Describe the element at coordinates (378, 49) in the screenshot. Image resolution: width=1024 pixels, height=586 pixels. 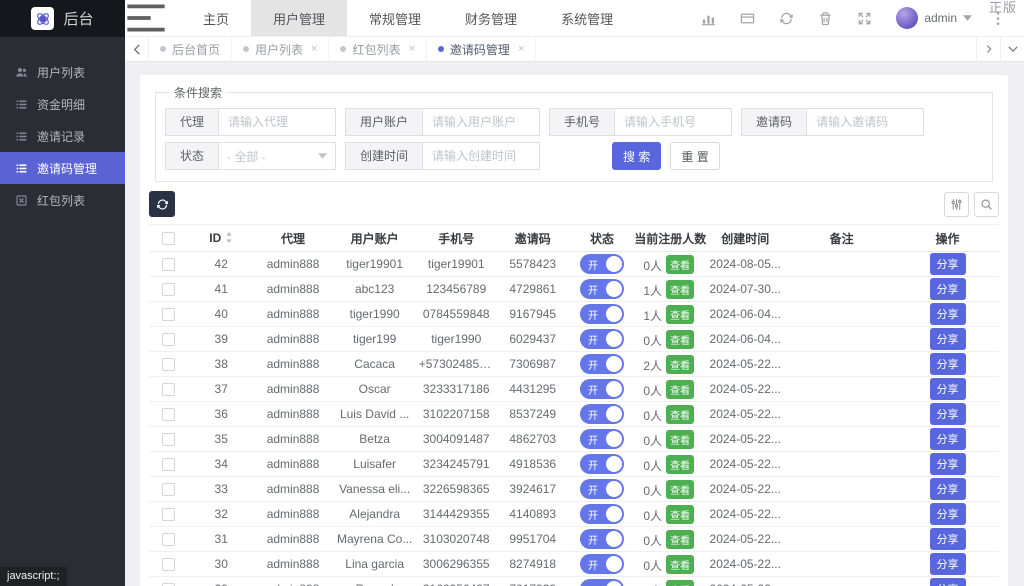
I see `tab-redpacket-list: 红包列表 ×` at that location.